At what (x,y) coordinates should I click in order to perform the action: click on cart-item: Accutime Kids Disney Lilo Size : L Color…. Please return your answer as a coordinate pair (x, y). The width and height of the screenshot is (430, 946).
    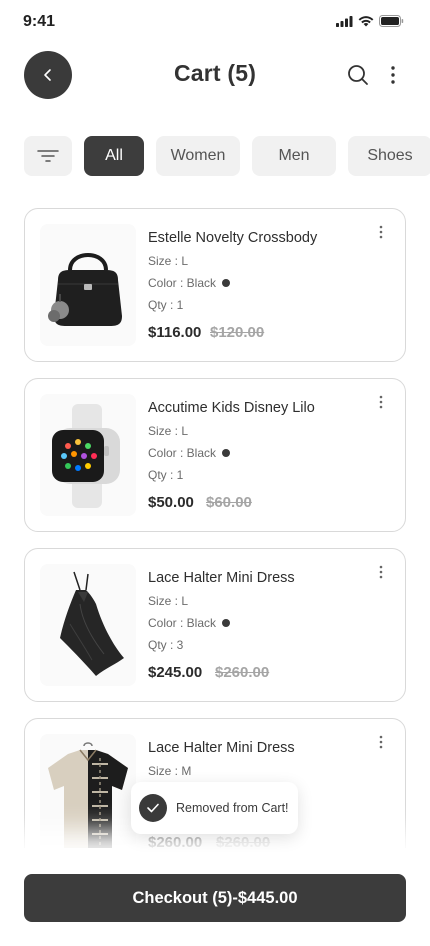
    Looking at the image, I should click on (215, 455).